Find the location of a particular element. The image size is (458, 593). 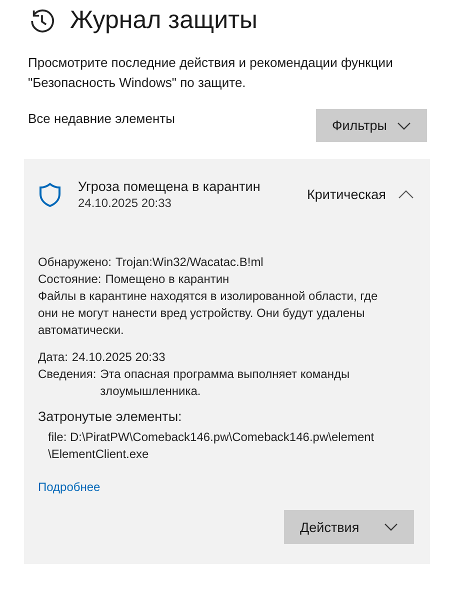

info-value: Эта опасная программа выполняет команды злоумышленника. is located at coordinates (225, 383).